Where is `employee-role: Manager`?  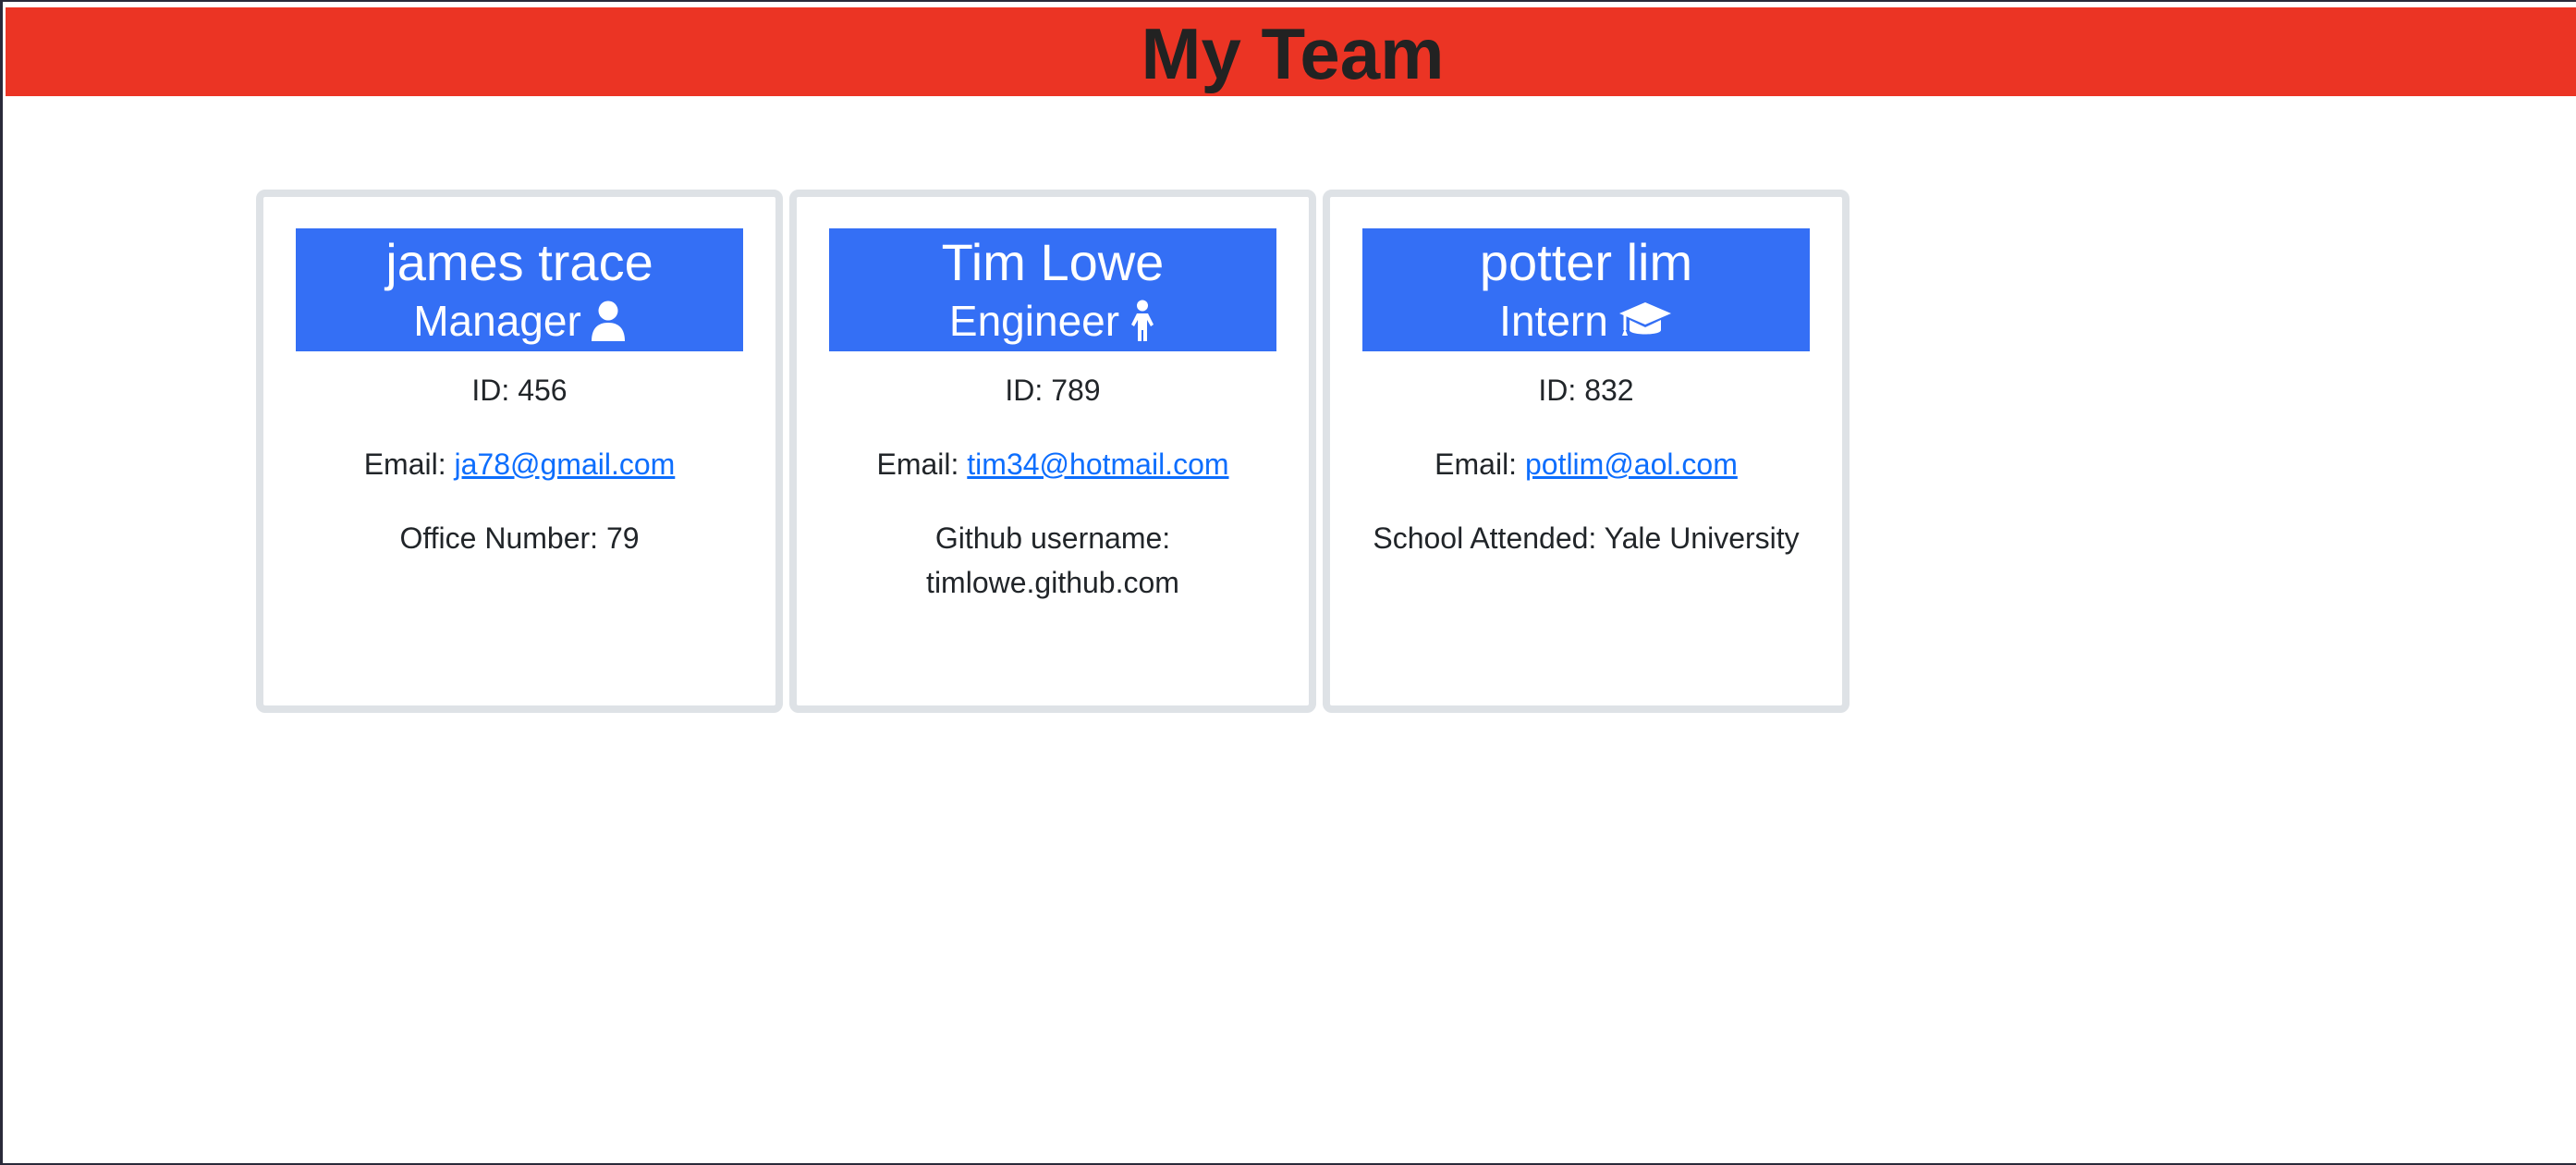 employee-role: Manager is located at coordinates (519, 321).